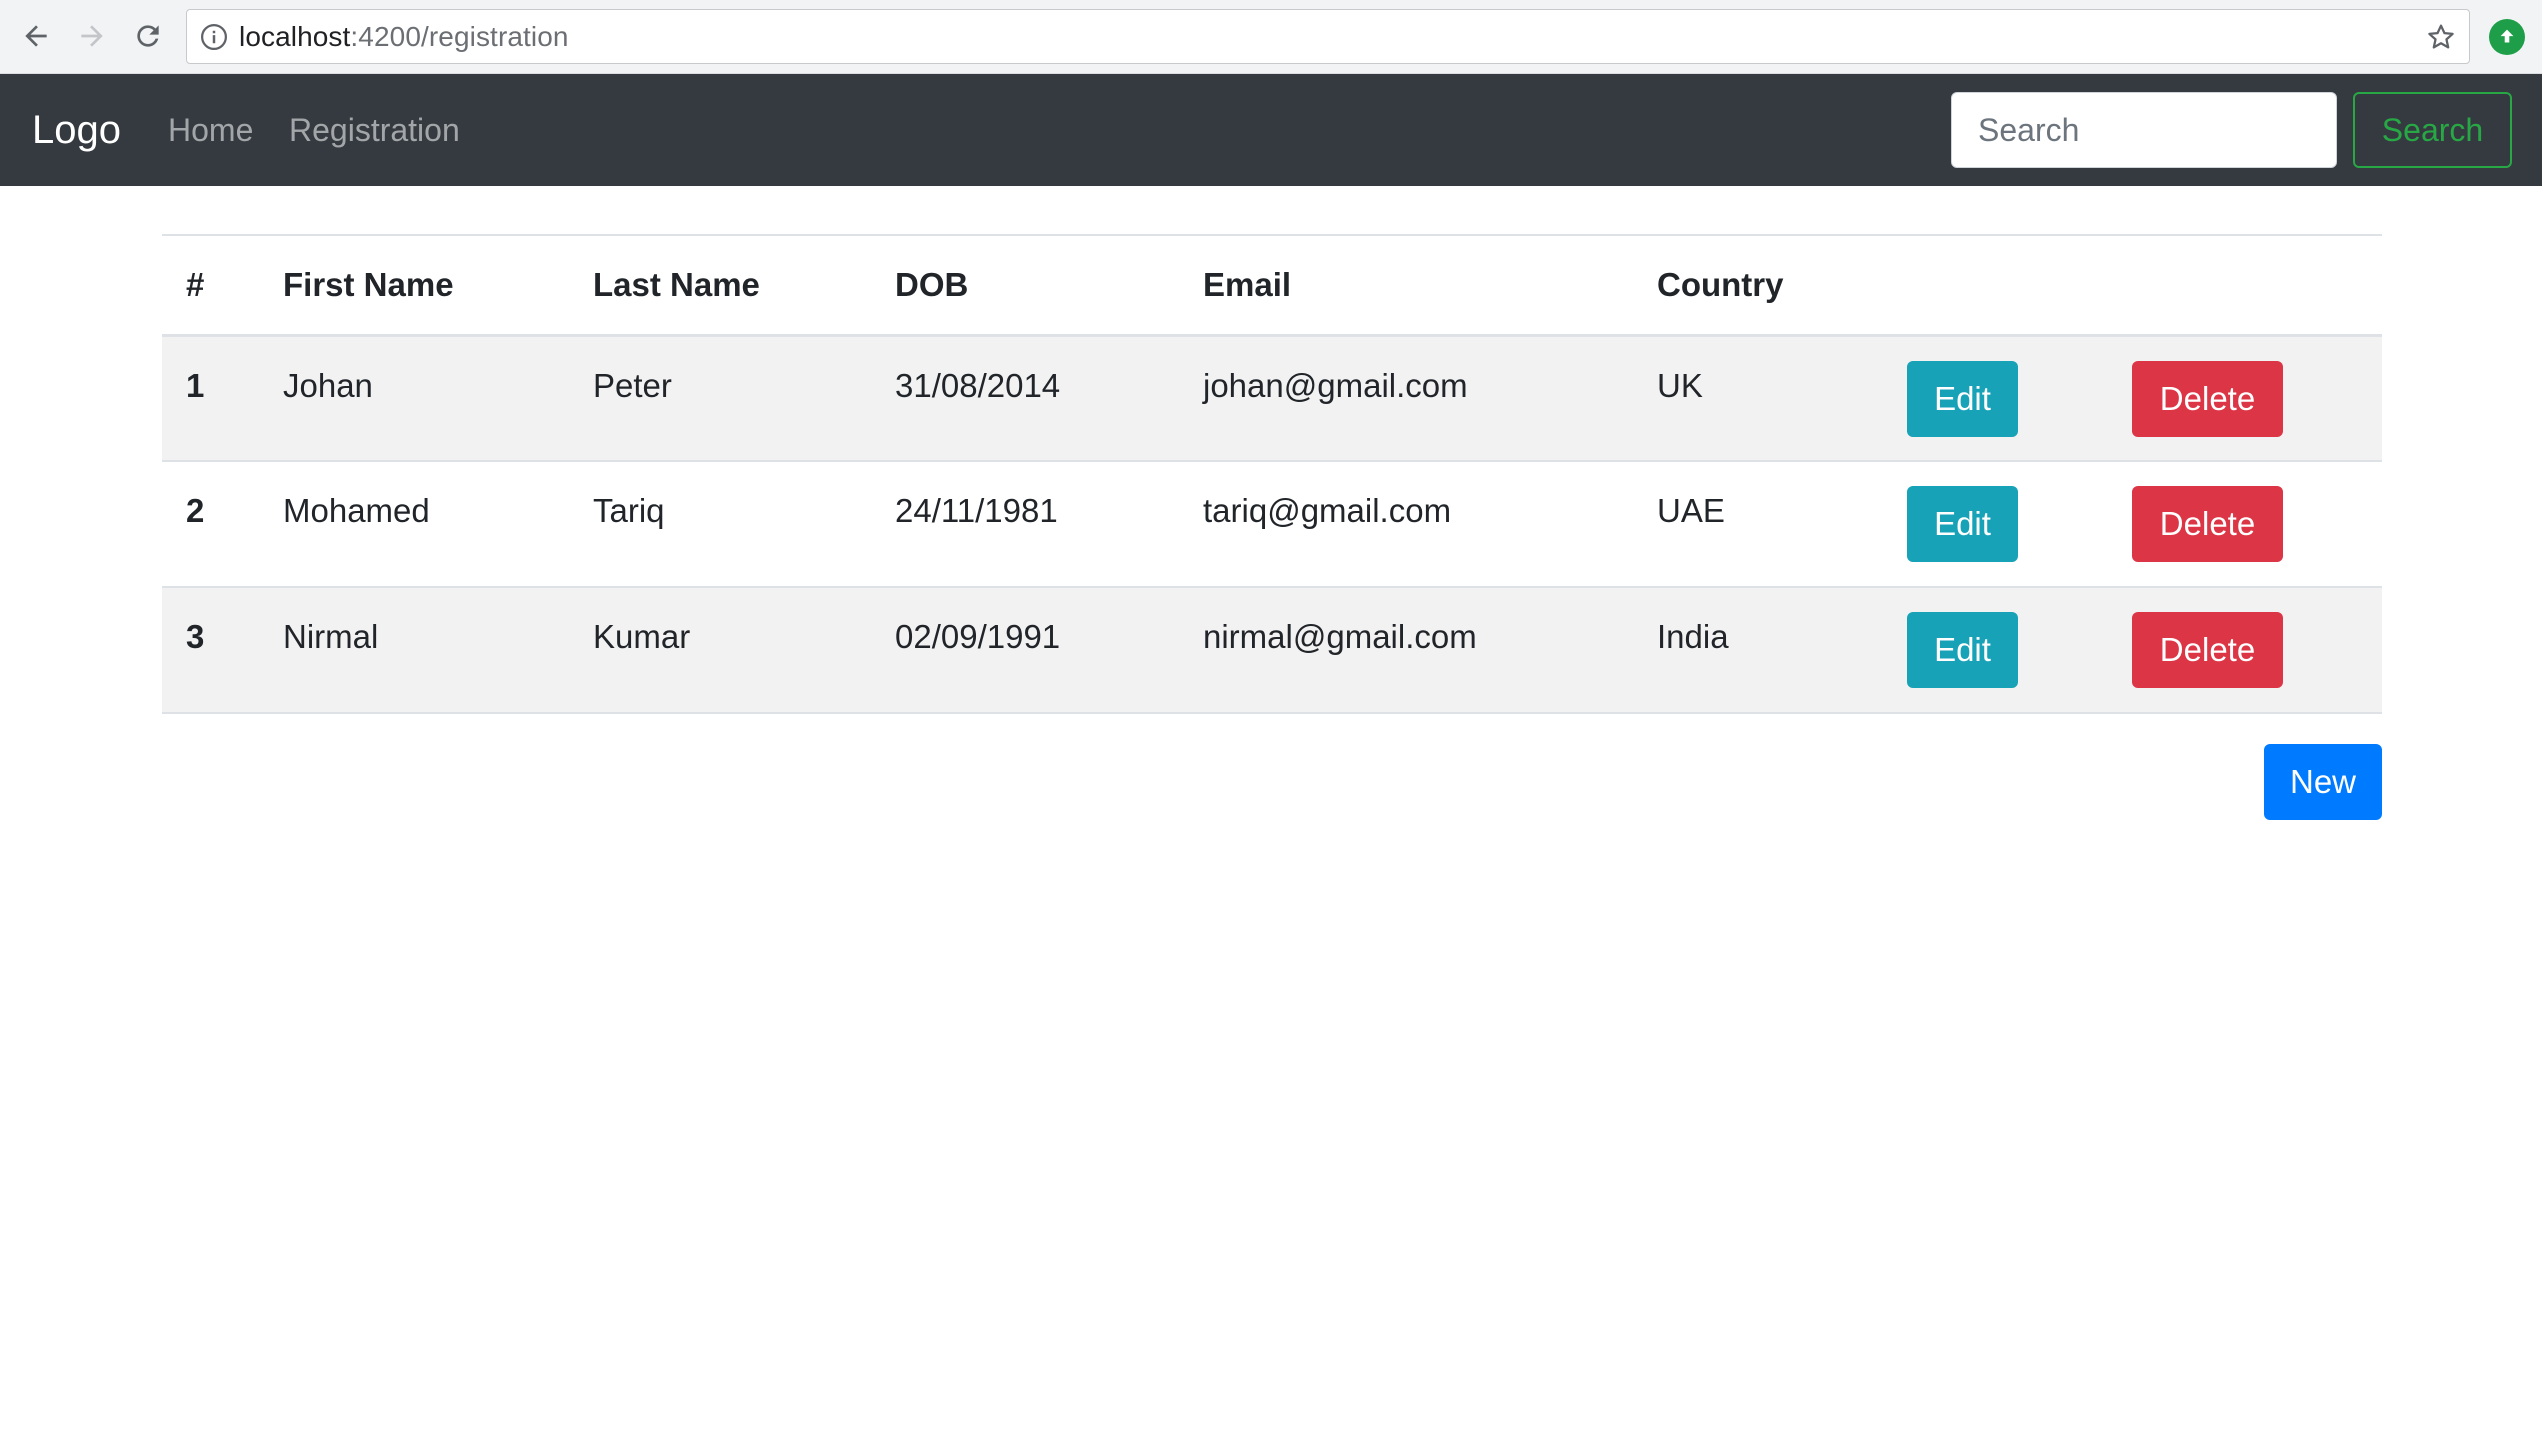 The height and width of the screenshot is (1448, 2542). I want to click on nav-link-home: Home, so click(210, 130).